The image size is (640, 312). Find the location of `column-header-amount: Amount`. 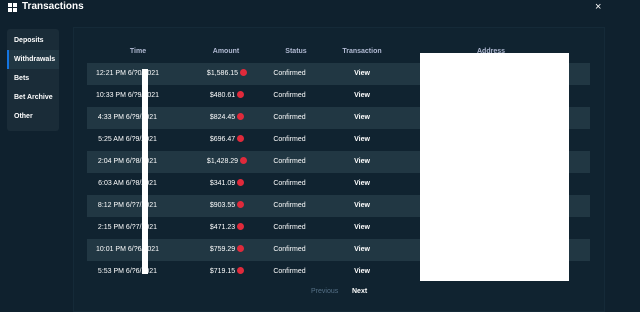

column-header-amount: Amount is located at coordinates (226, 51).